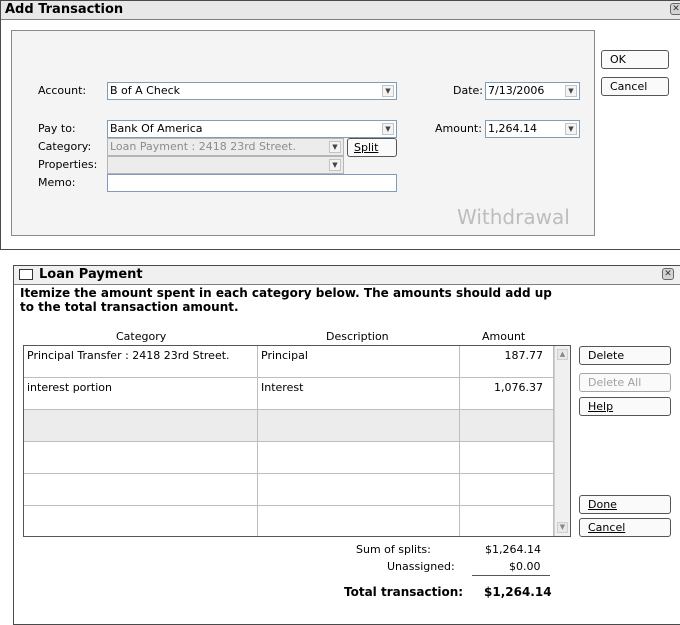 The height and width of the screenshot is (625, 680). I want to click on properties-label: Properties:, so click(68, 164).